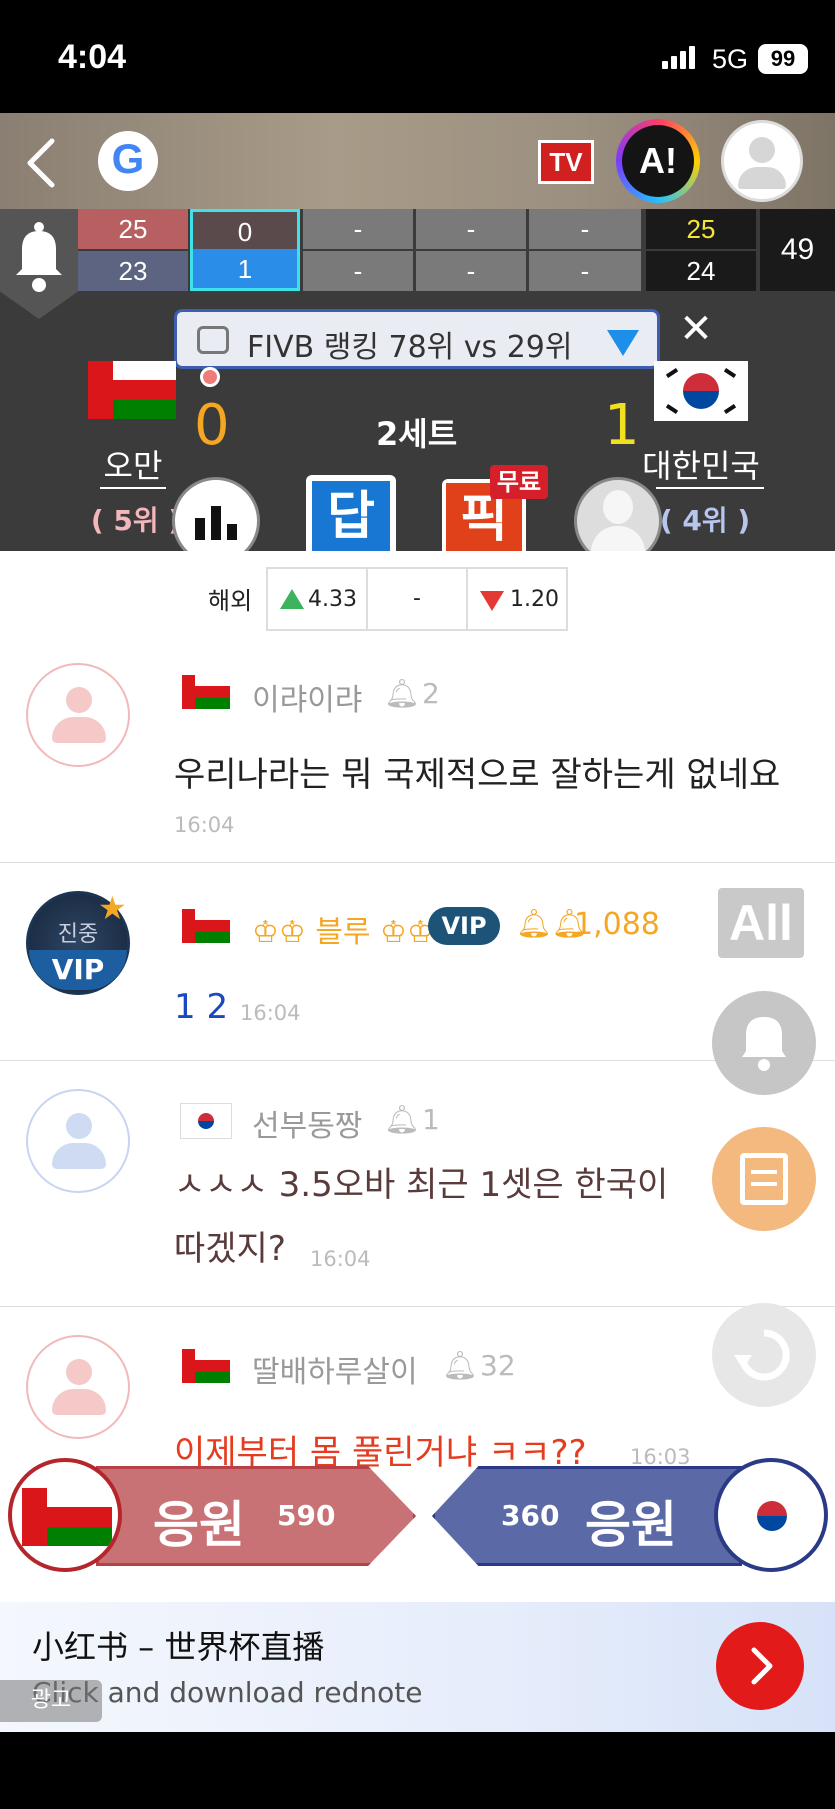 The image size is (835, 1809). Describe the element at coordinates (212, 425) in the screenshot. I see `home-score: 0` at that location.